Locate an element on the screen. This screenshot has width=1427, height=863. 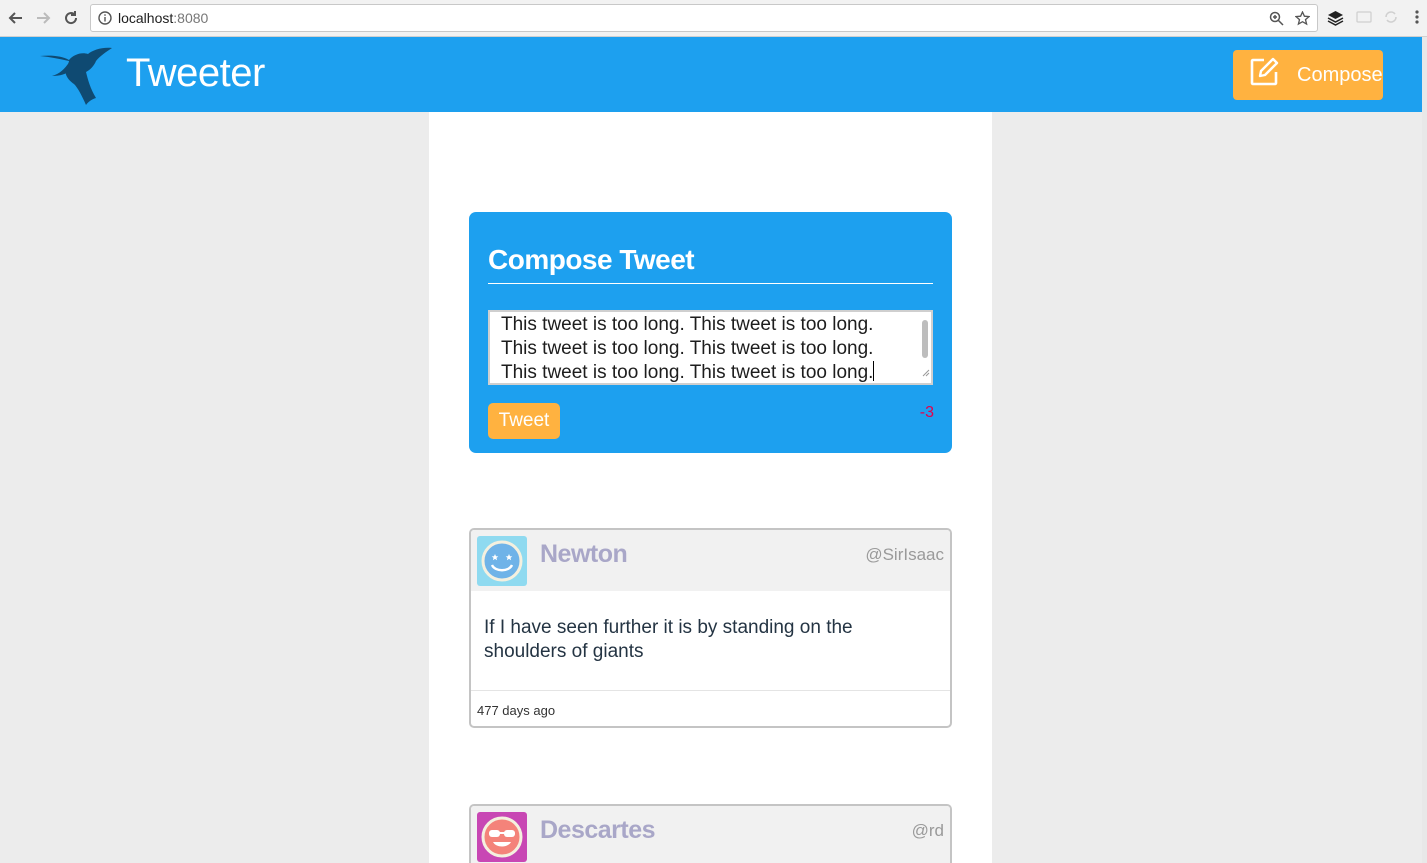
url-text: localhost:8080 is located at coordinates (163, 18).